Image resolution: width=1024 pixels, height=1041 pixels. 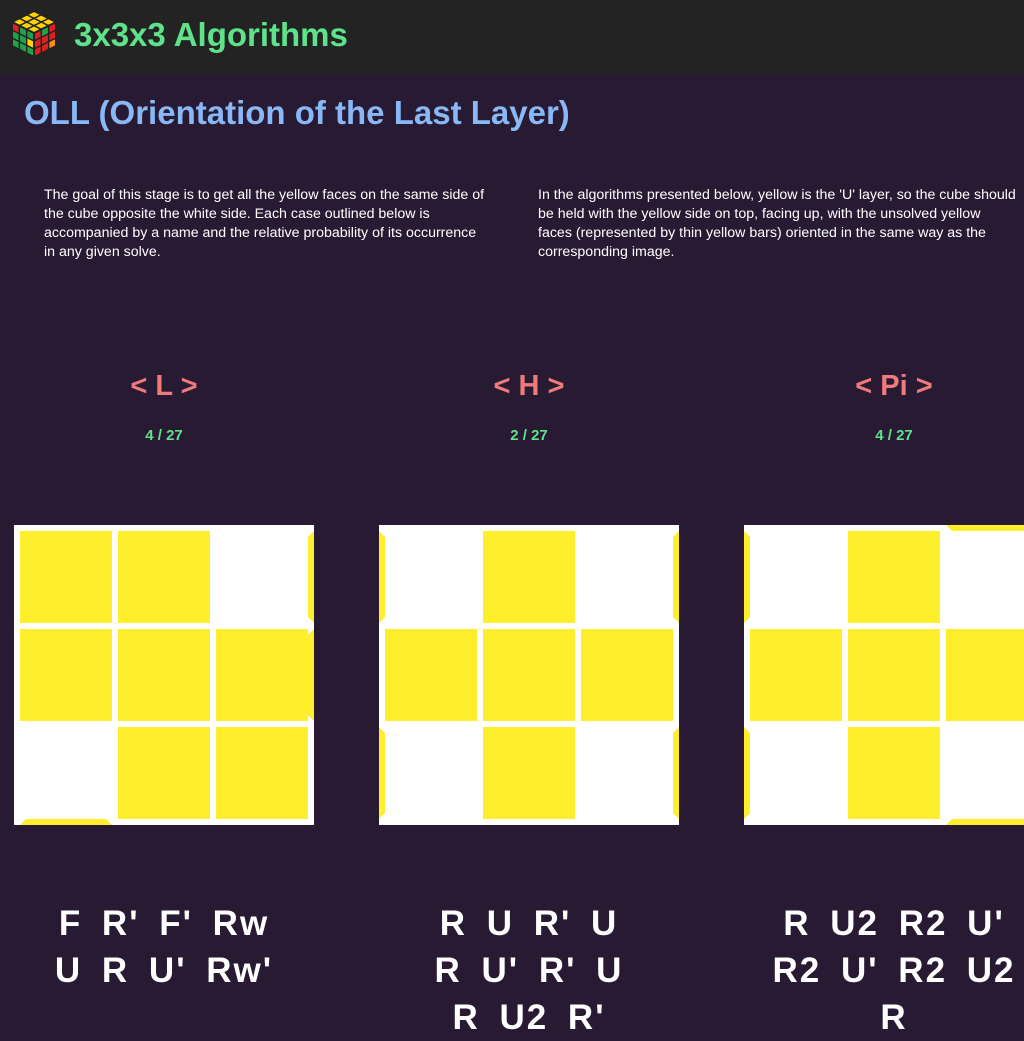 What do you see at coordinates (164, 386) in the screenshot?
I see `case-name: < L >` at bounding box center [164, 386].